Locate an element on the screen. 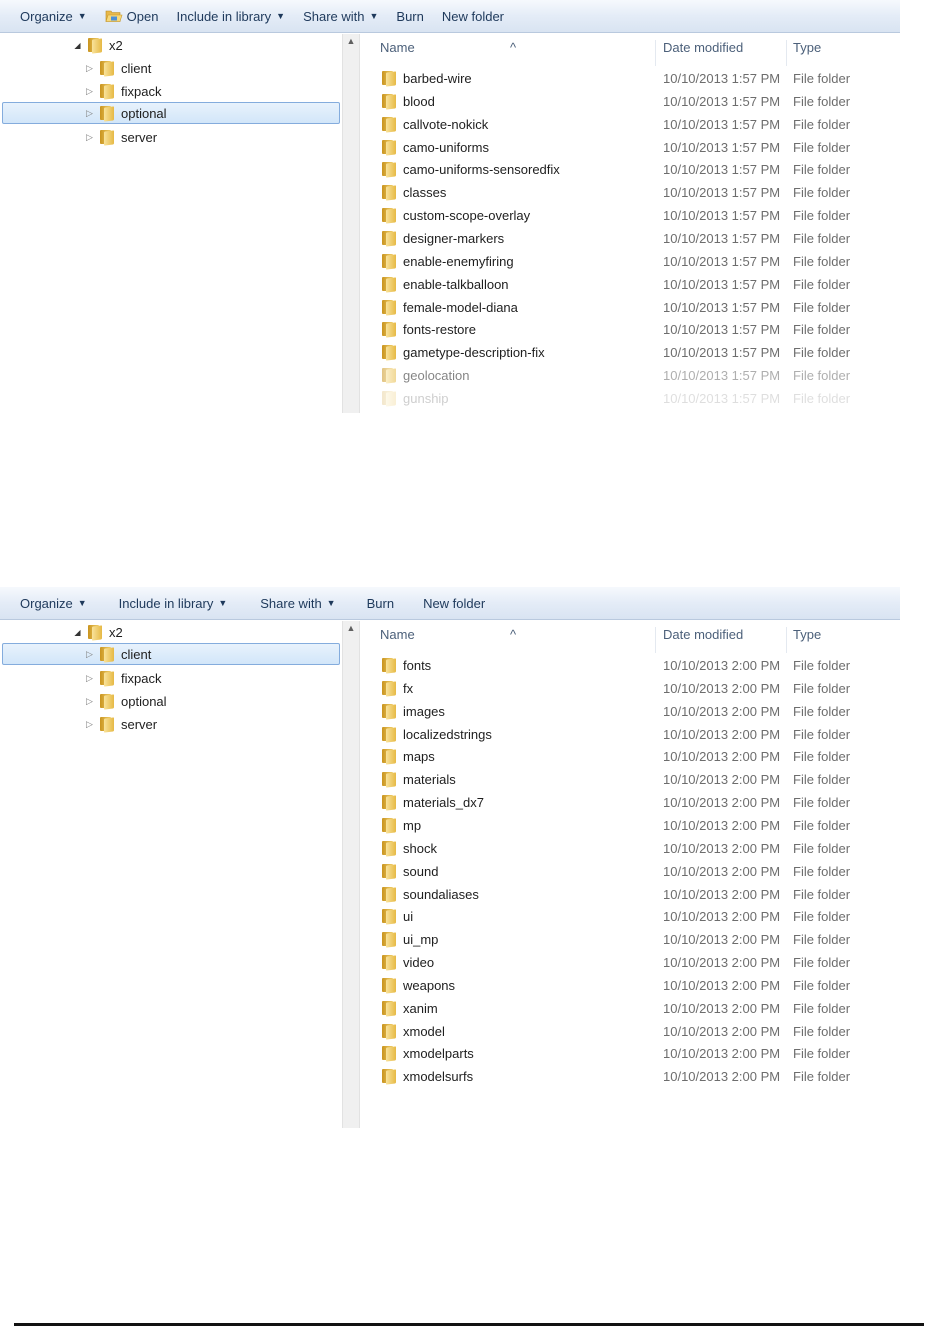 This screenshot has height=1329, width=938. share-with-label: Share with is located at coordinates (334, 16).